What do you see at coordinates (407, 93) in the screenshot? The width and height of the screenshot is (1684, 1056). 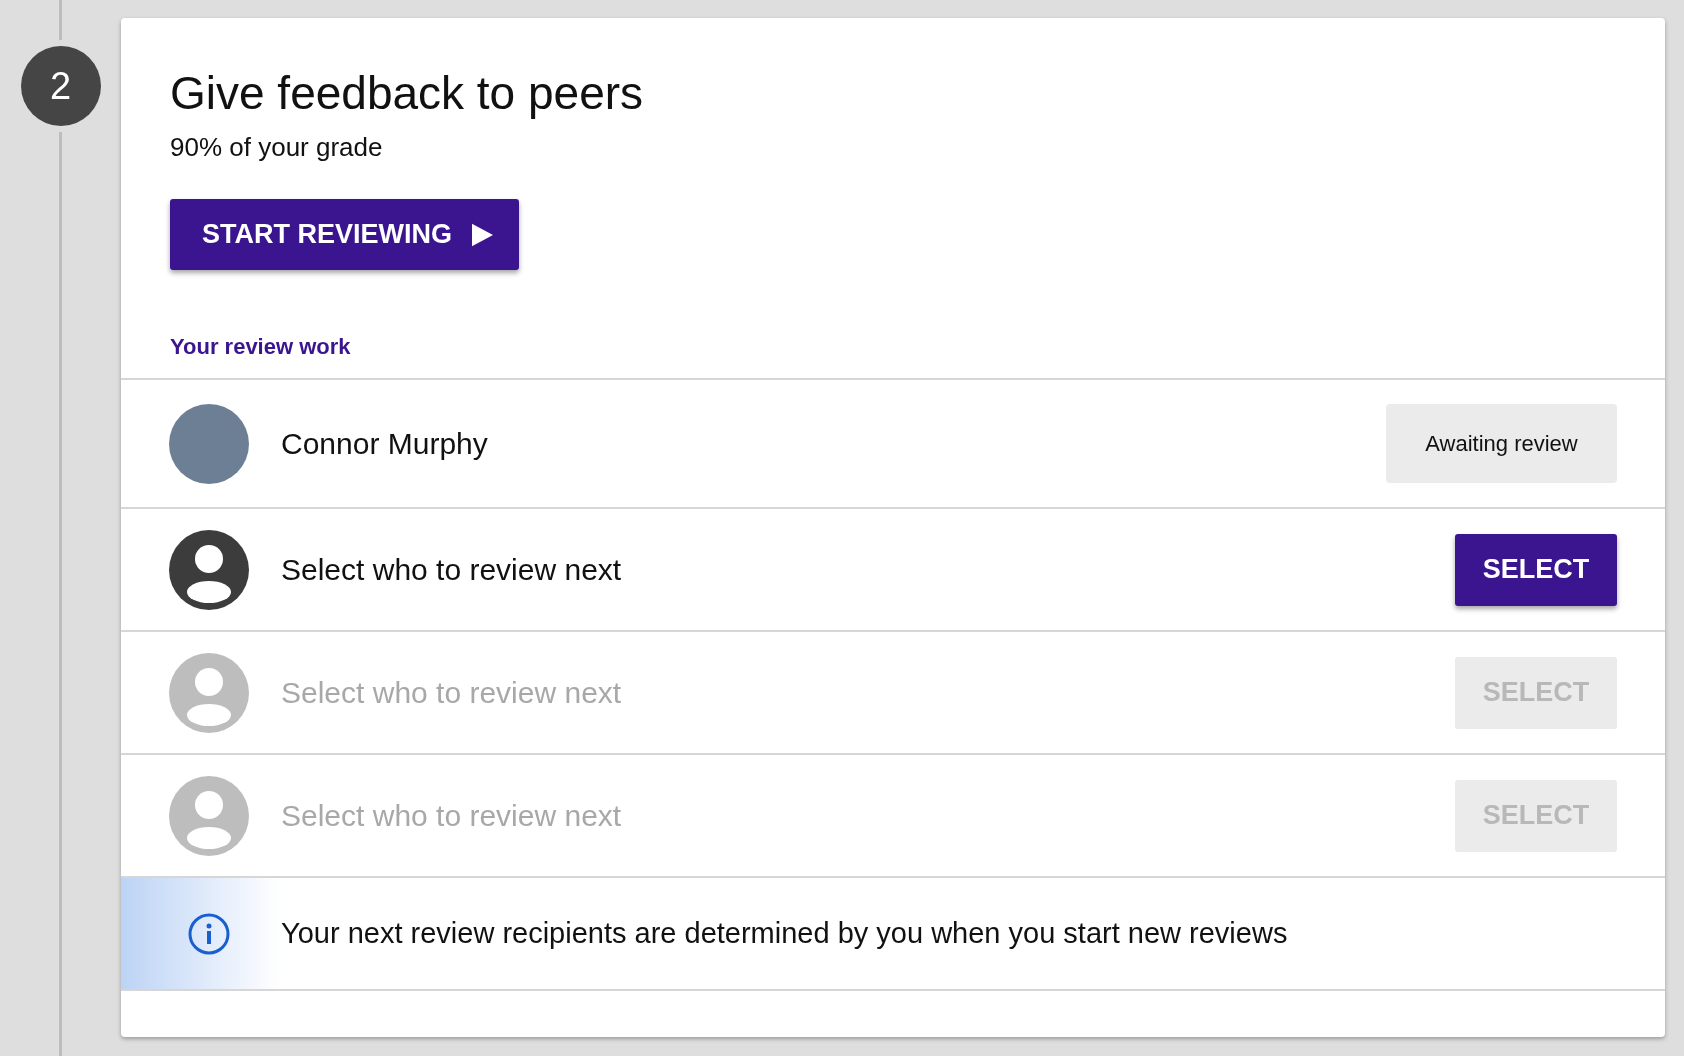 I see `card-title: Give feedback to peers` at bounding box center [407, 93].